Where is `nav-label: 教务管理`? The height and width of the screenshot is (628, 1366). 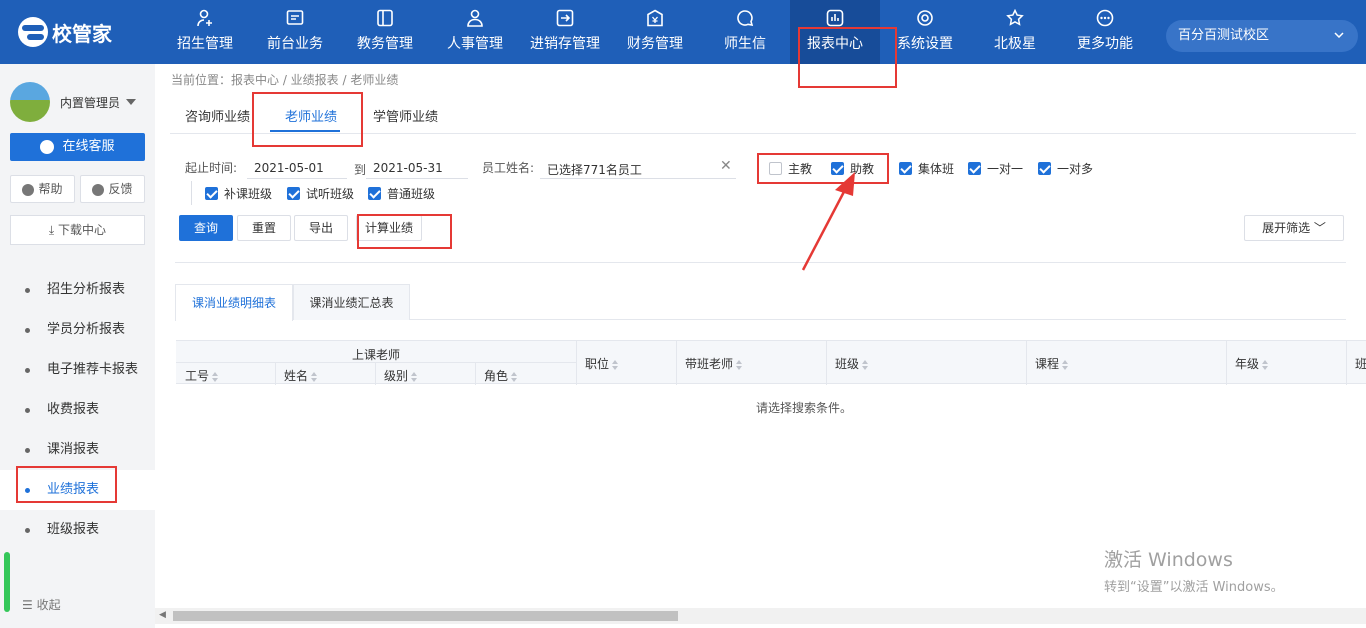
nav-label: 教务管理 is located at coordinates (385, 44).